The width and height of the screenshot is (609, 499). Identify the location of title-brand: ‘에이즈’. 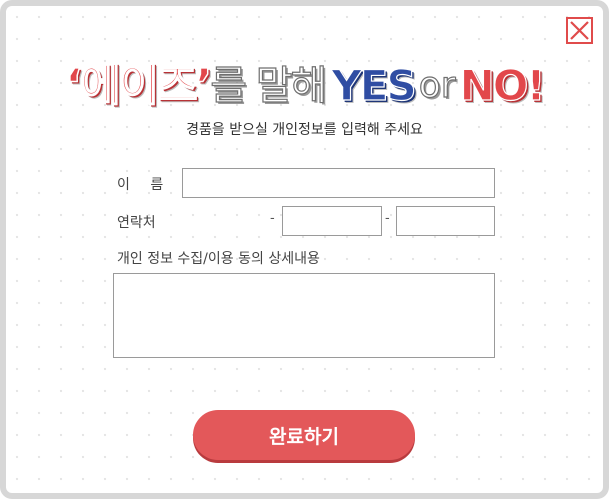
(139, 85).